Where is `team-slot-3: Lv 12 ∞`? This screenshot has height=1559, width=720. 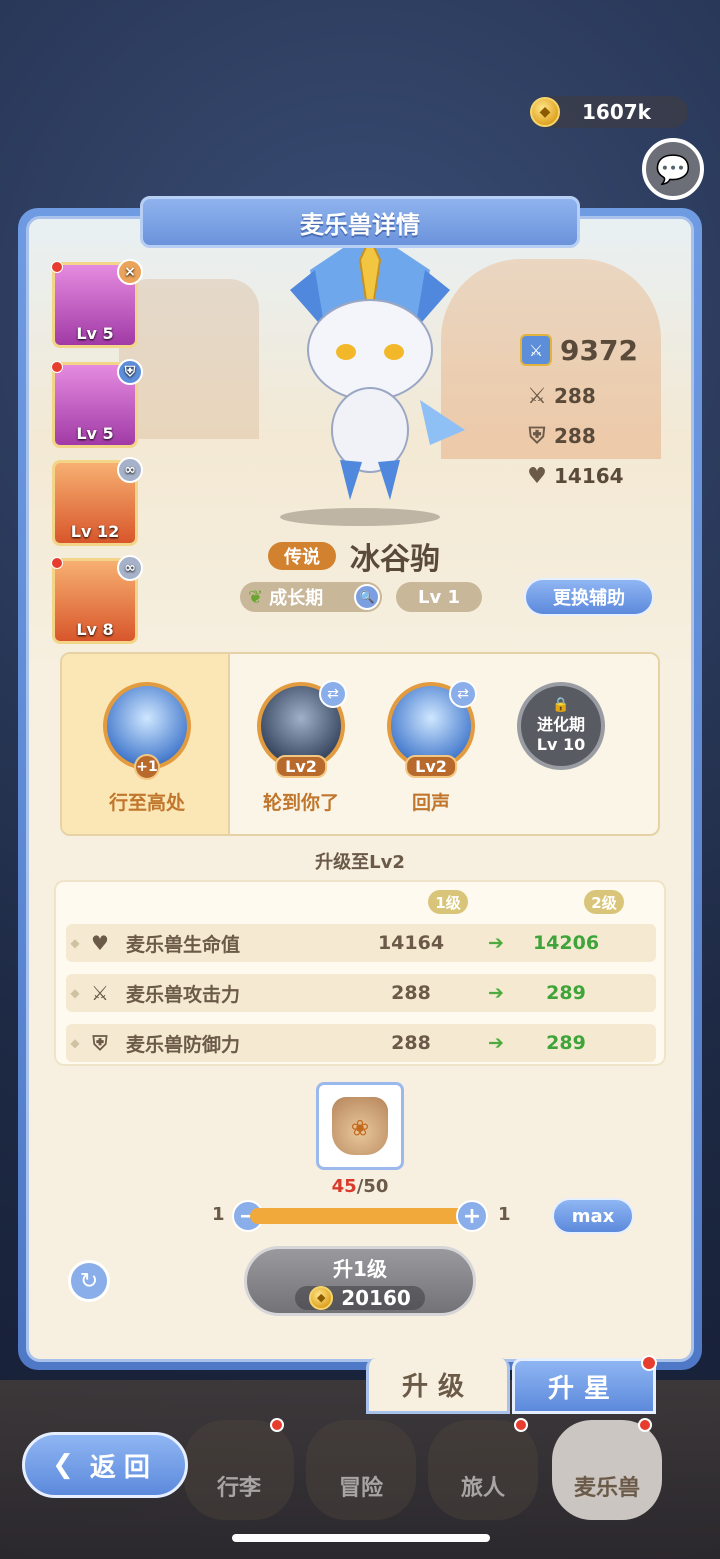
team-slot-3: Lv 12 ∞ is located at coordinates (97, 501).